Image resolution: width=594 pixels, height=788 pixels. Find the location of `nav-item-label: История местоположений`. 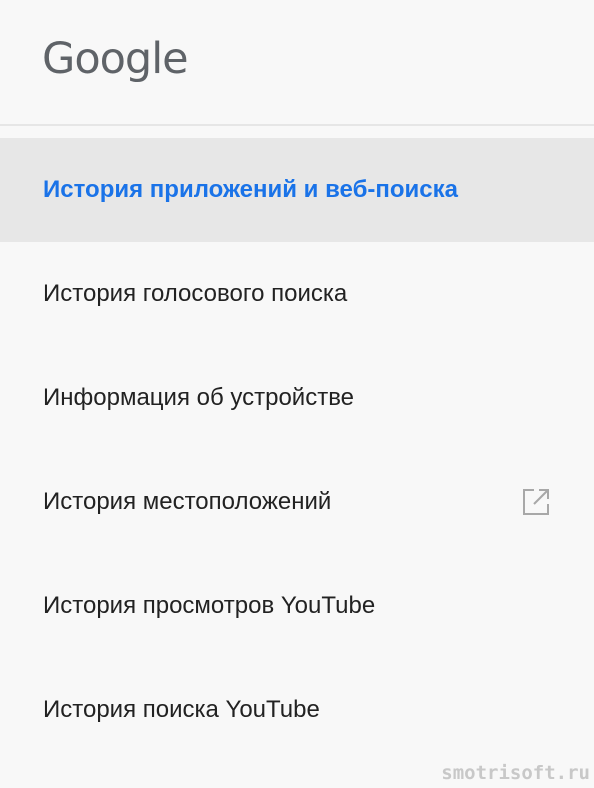

nav-item-label: История местоположений is located at coordinates (187, 501).